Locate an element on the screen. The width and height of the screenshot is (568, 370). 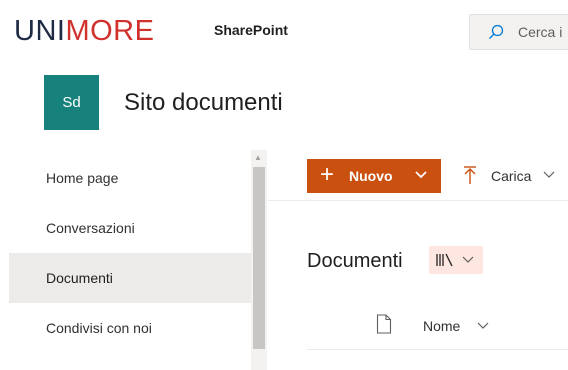
file-type-icon is located at coordinates (384, 324).